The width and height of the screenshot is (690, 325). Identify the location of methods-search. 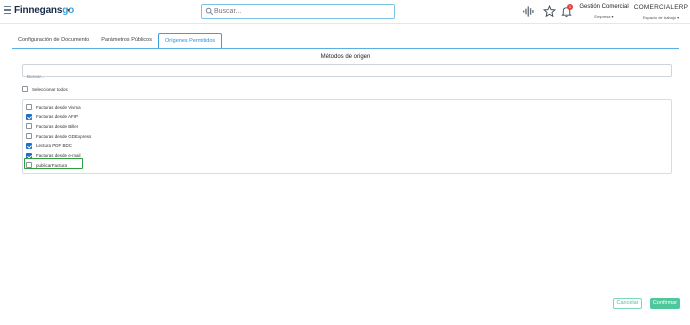
(347, 73).